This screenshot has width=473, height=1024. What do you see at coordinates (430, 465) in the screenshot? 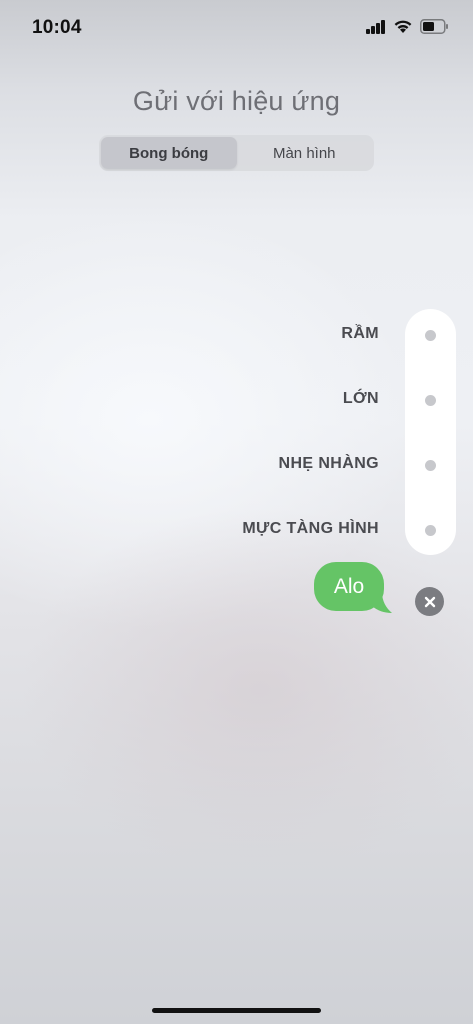
I see `effect-radio-gentle` at bounding box center [430, 465].